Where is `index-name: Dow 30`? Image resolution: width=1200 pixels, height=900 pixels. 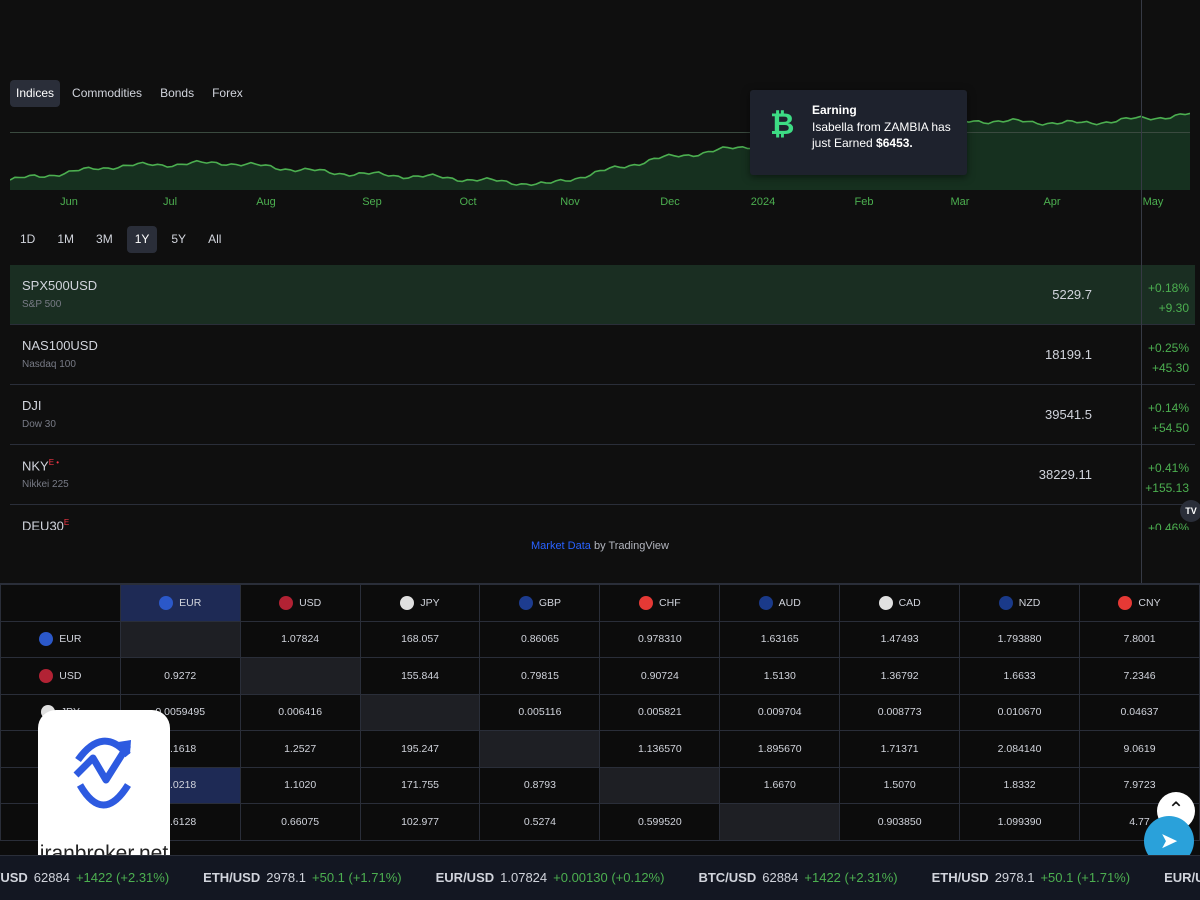
index-name: Dow 30 is located at coordinates (39, 424).